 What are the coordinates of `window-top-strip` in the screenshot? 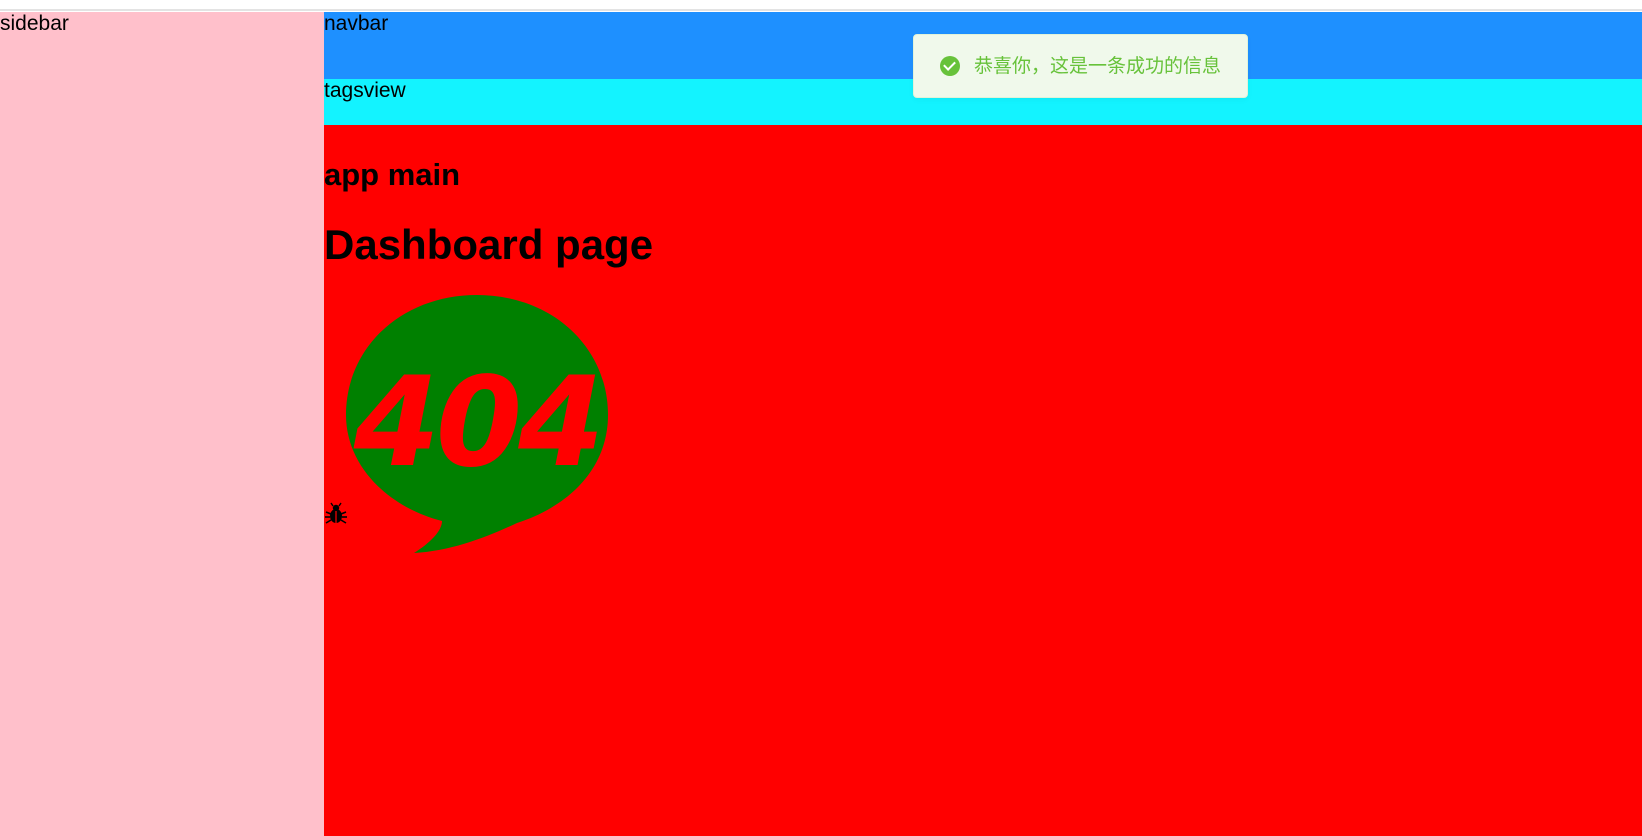 It's located at (821, 5).